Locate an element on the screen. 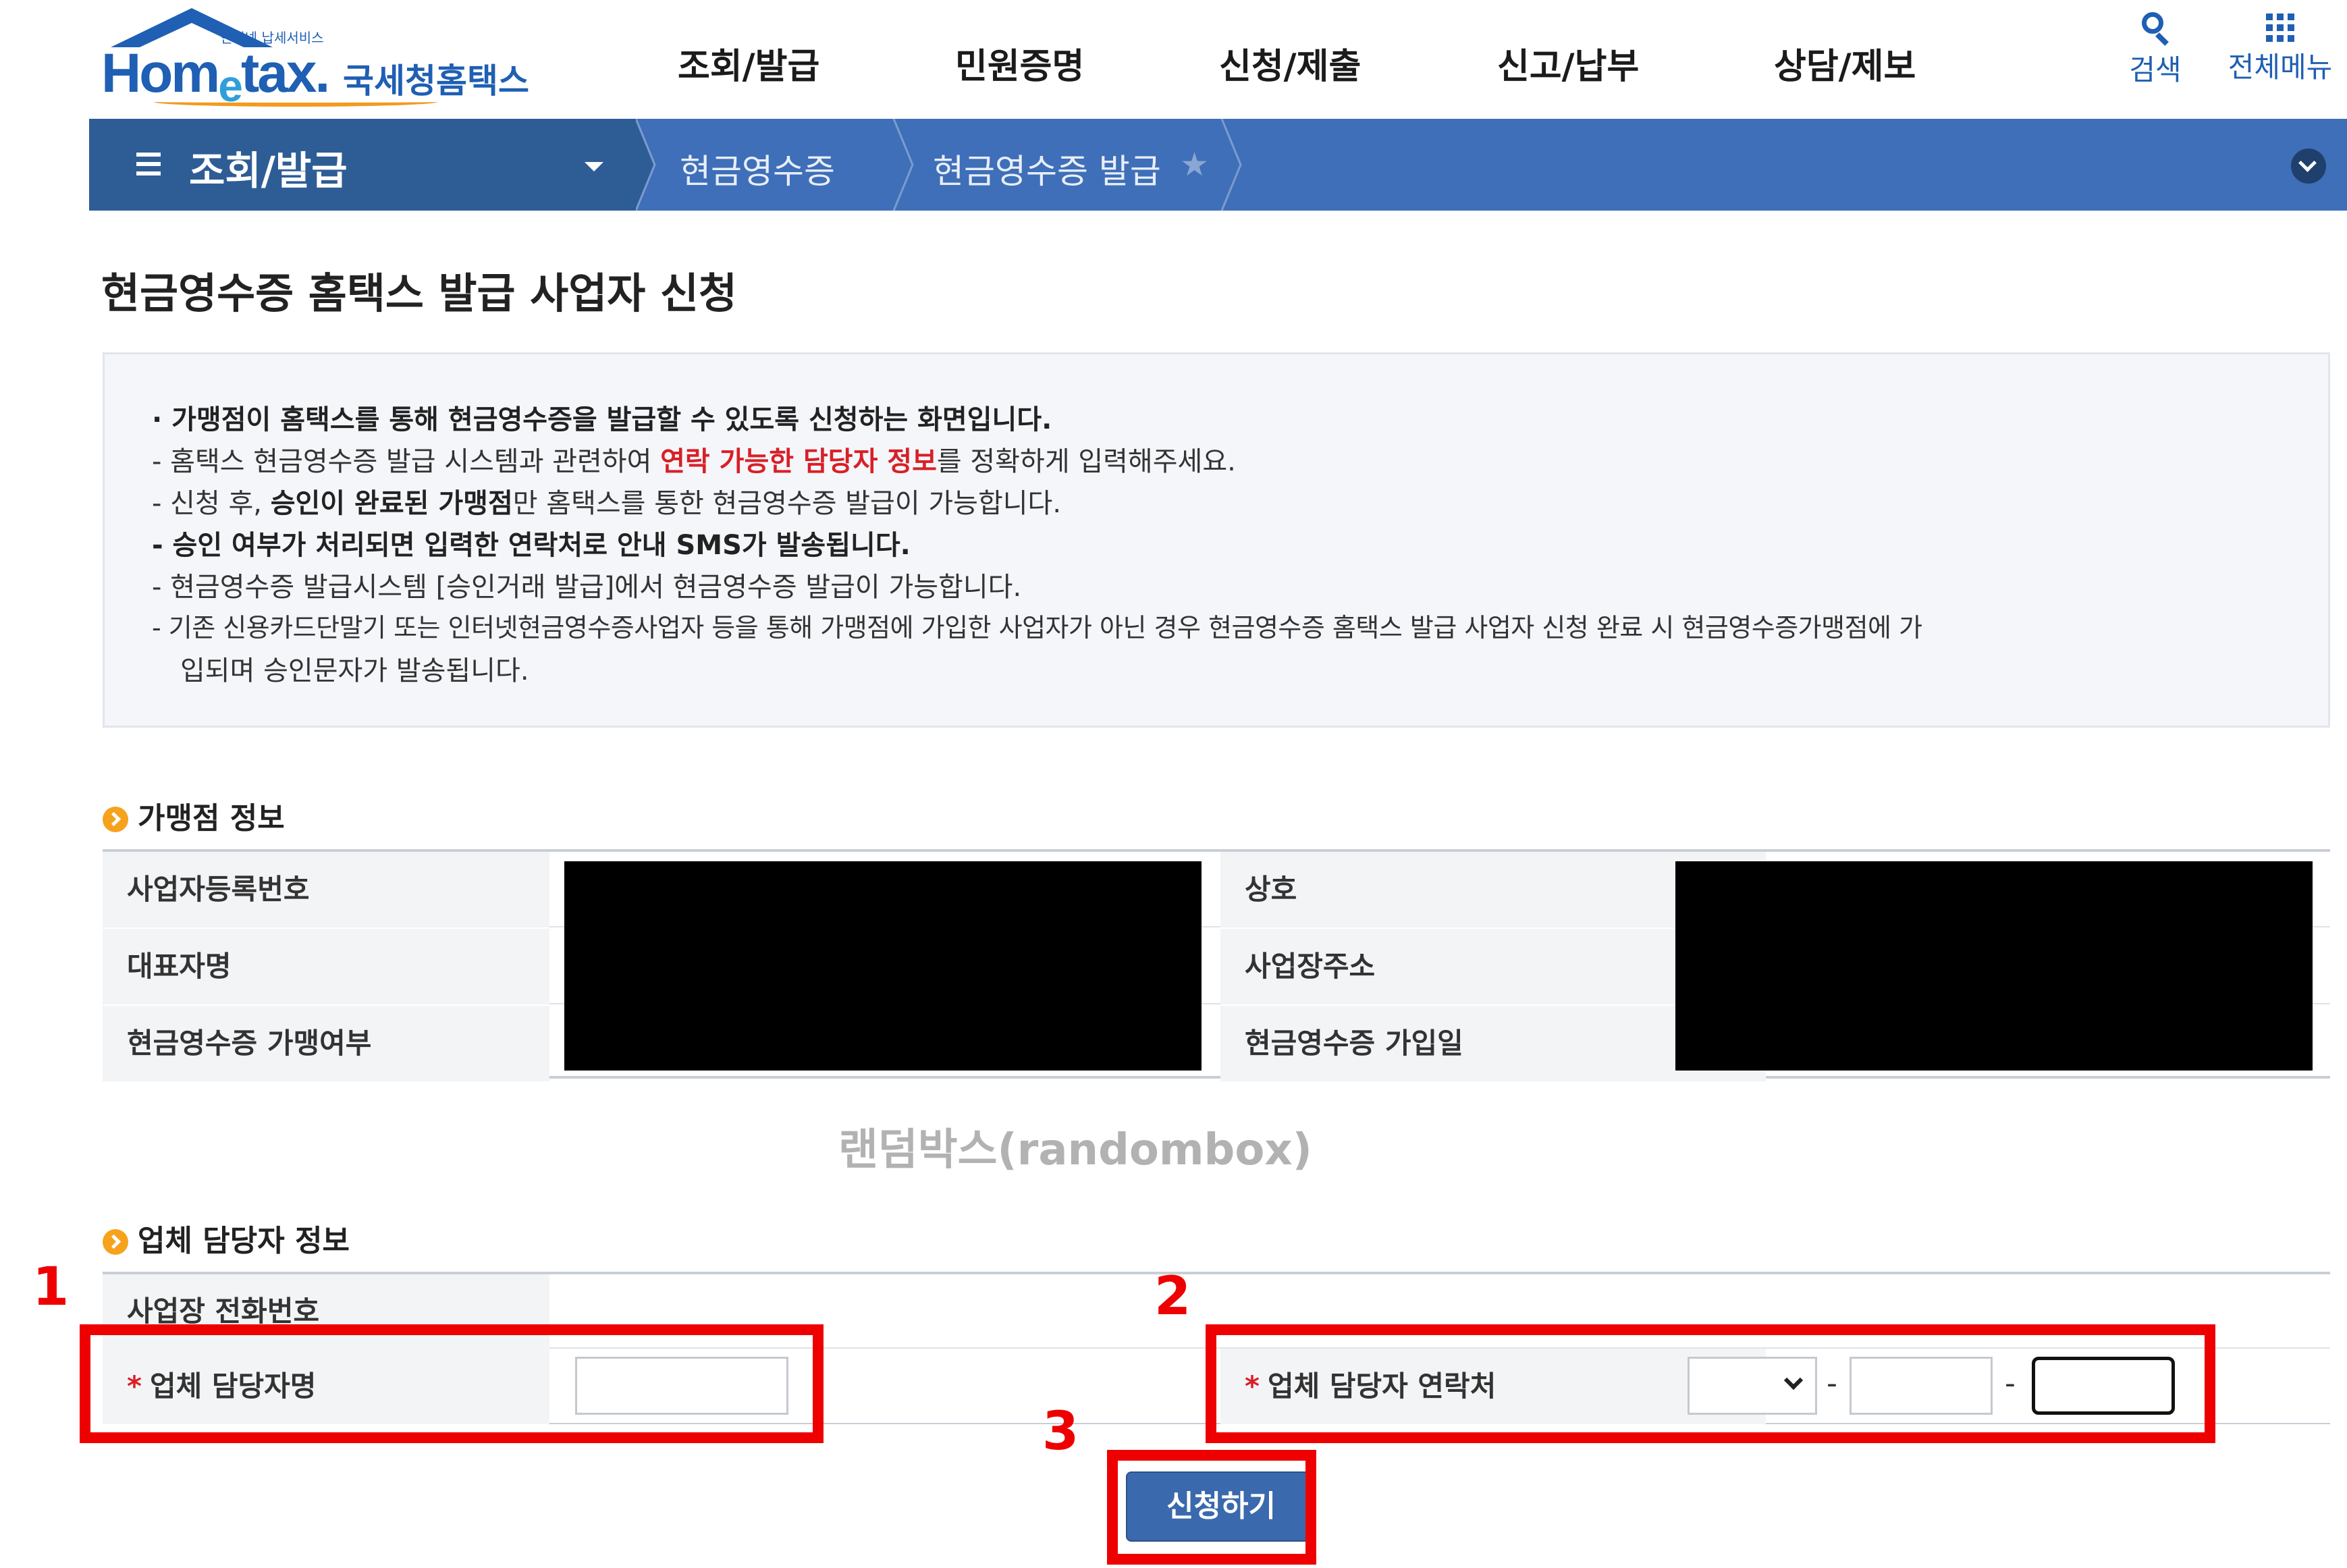 This screenshot has height=1568, width=2347. annotation-number-1: 1 is located at coordinates (51, 1287).